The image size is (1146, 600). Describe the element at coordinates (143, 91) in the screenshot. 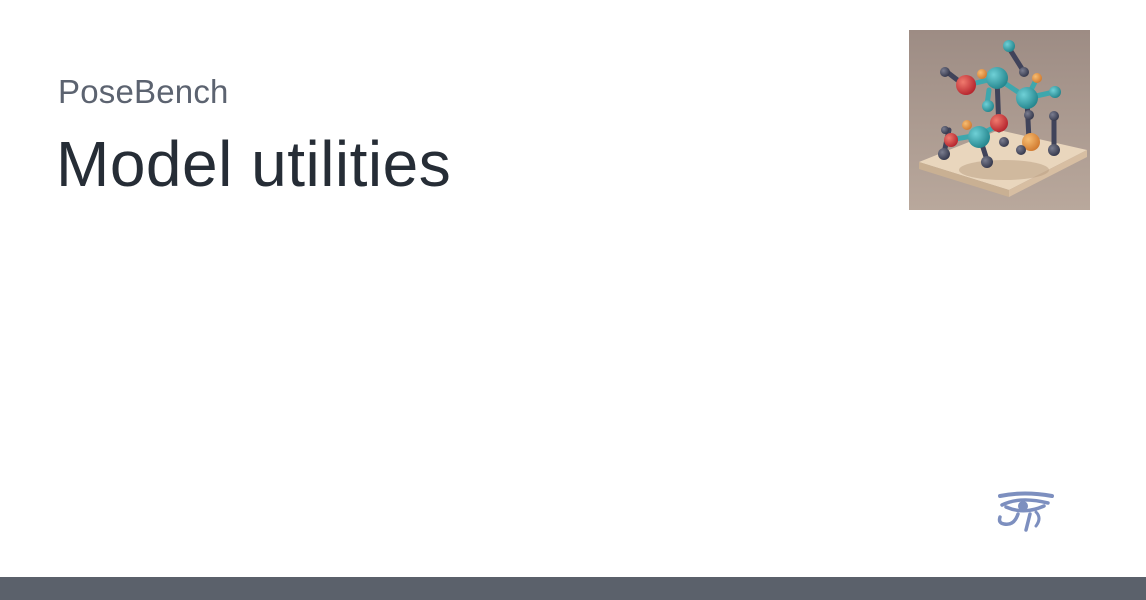

I see `site-name: PoseBench` at that location.